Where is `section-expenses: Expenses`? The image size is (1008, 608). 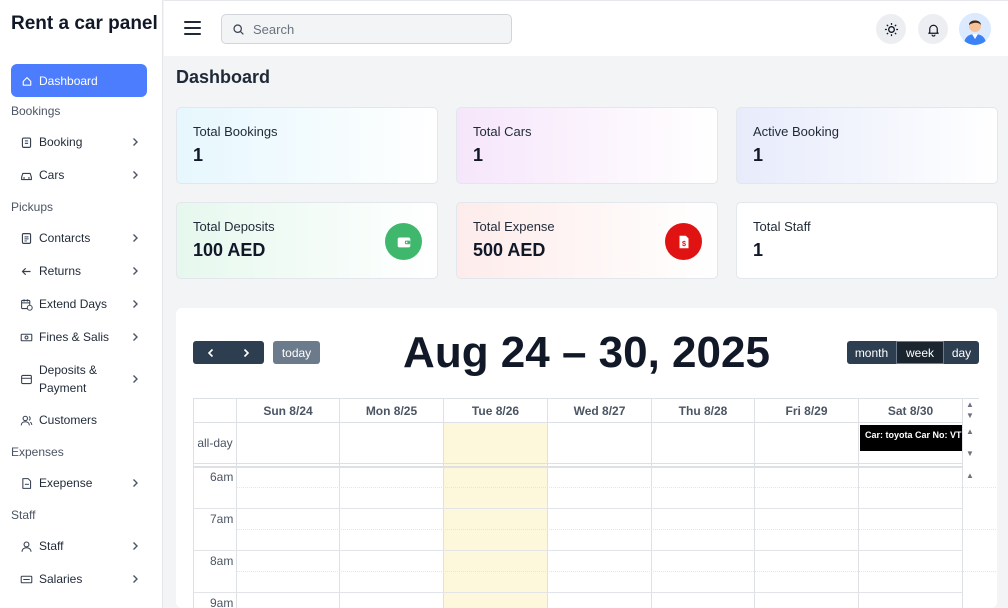 section-expenses: Expenses is located at coordinates (37, 452).